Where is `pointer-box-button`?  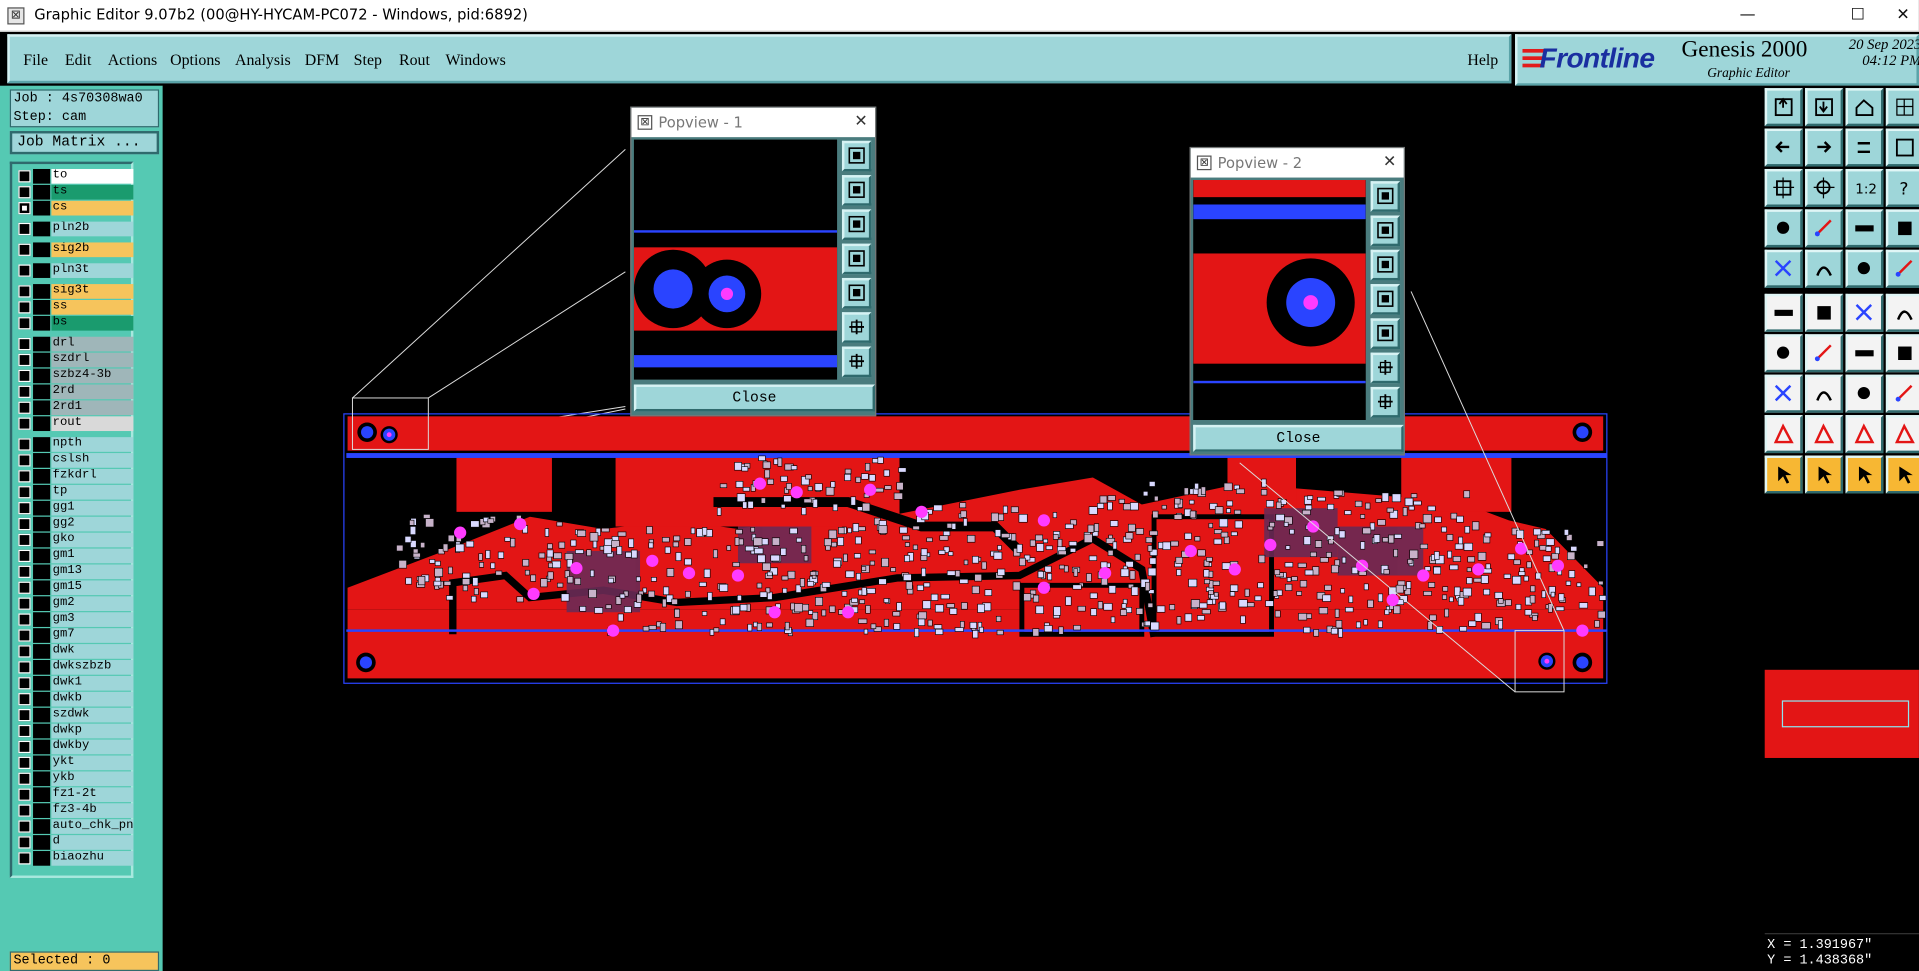 pointer-box-button is located at coordinates (1864, 474).